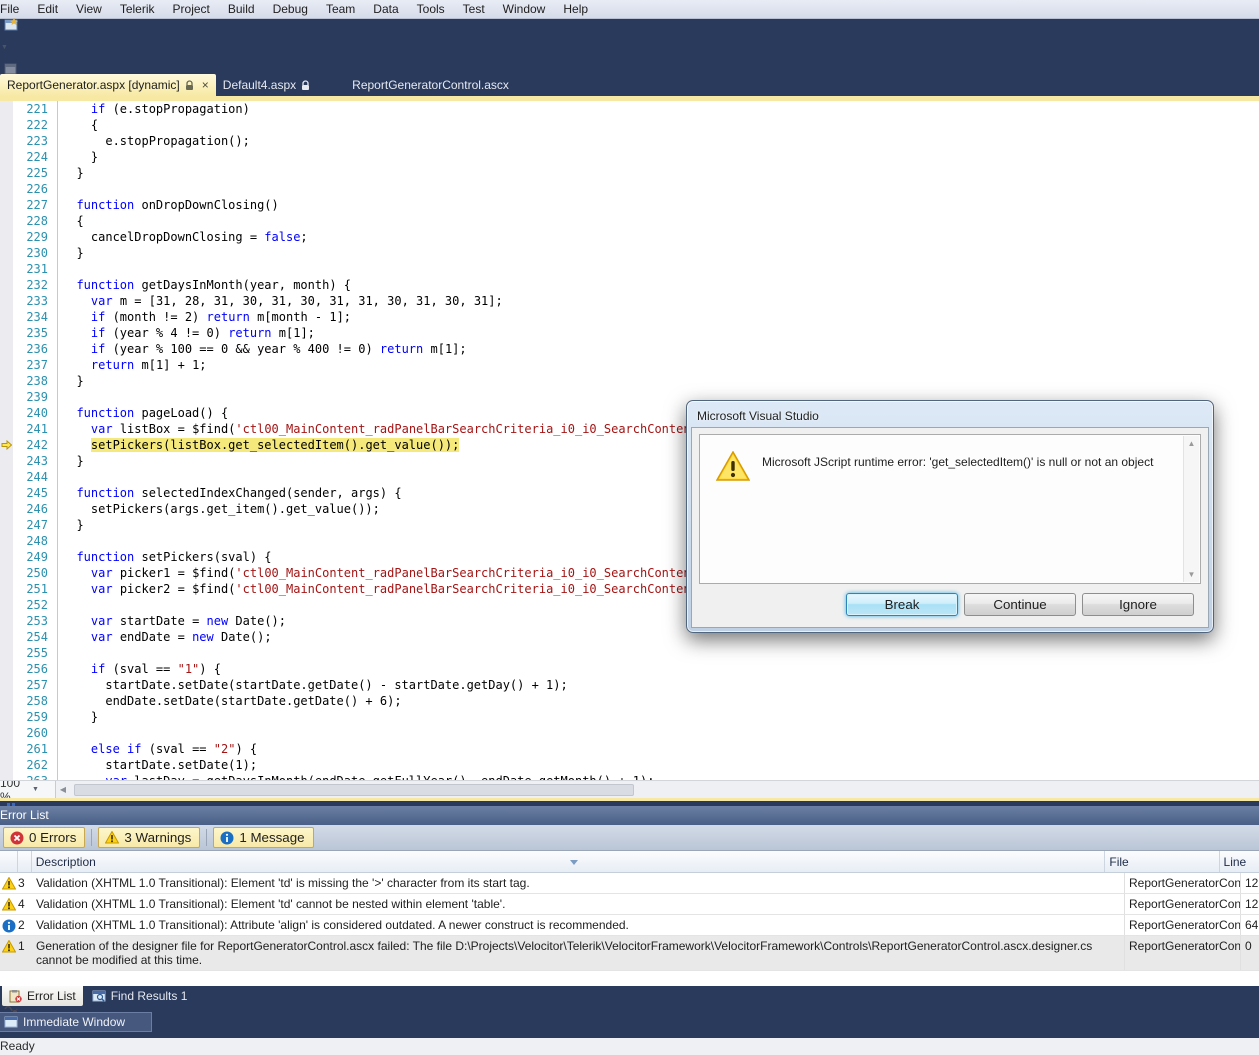 The height and width of the screenshot is (1055, 1259). I want to click on code-line: 234 if (month != 2) return m[month - 1];, so click(629, 317).